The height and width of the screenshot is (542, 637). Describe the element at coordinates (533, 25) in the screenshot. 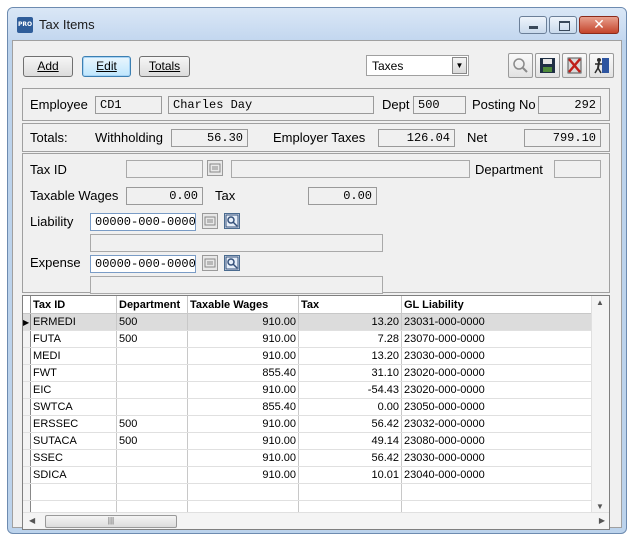

I see `minimize-button` at that location.